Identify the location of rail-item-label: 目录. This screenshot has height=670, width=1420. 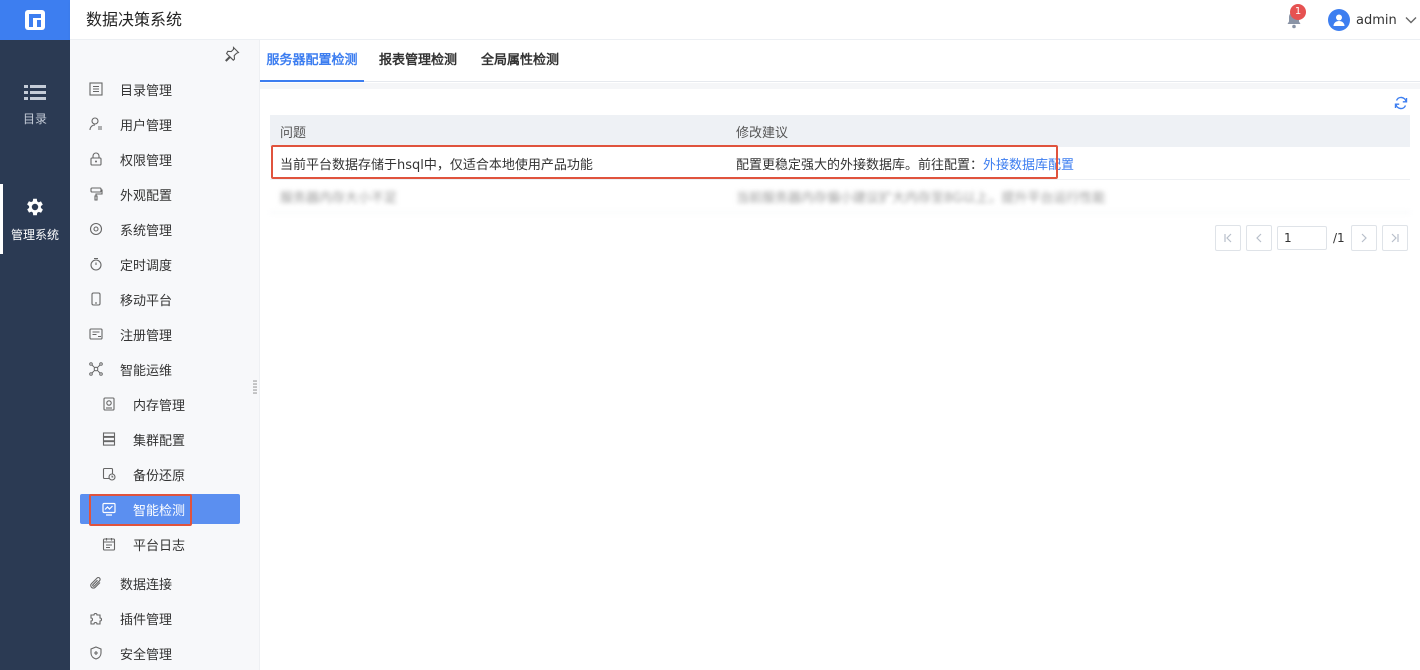
(34, 118).